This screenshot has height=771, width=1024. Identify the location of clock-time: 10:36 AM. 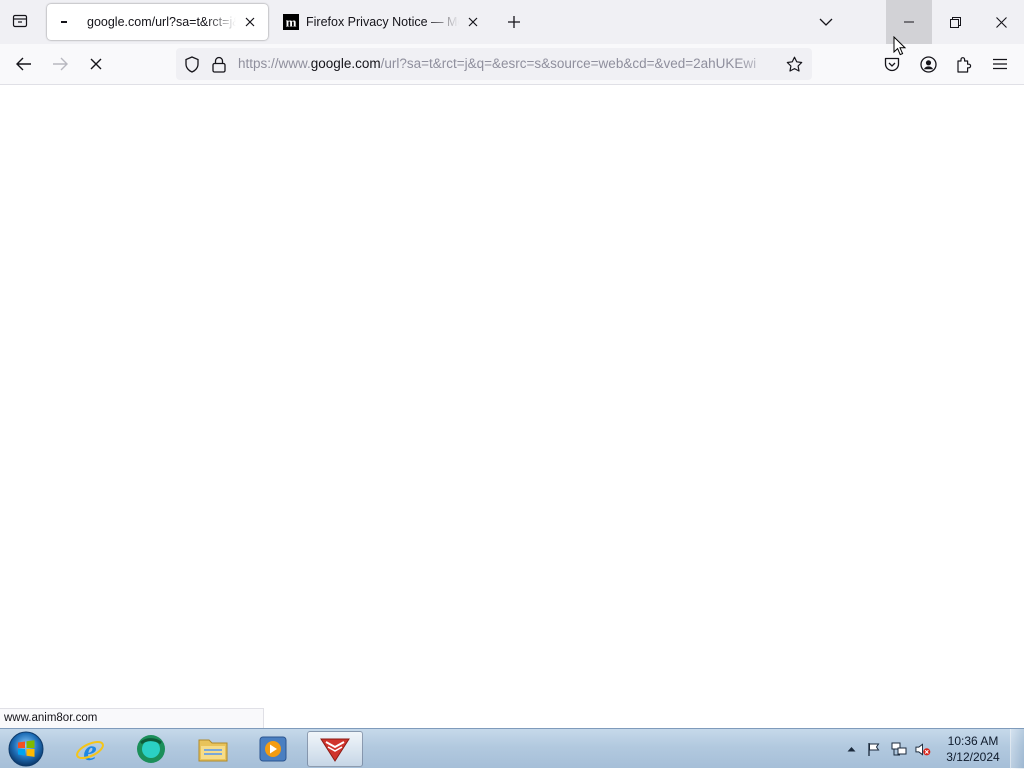
(973, 741).